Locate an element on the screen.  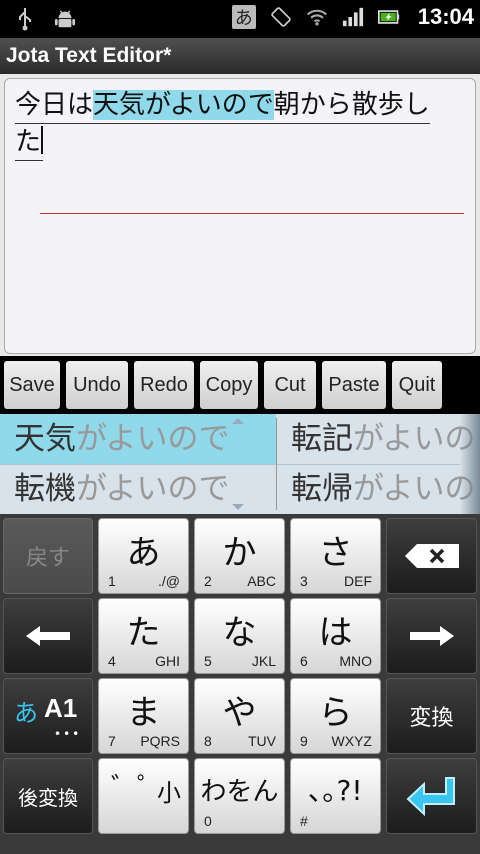
battery-icon is located at coordinates (388, 17).